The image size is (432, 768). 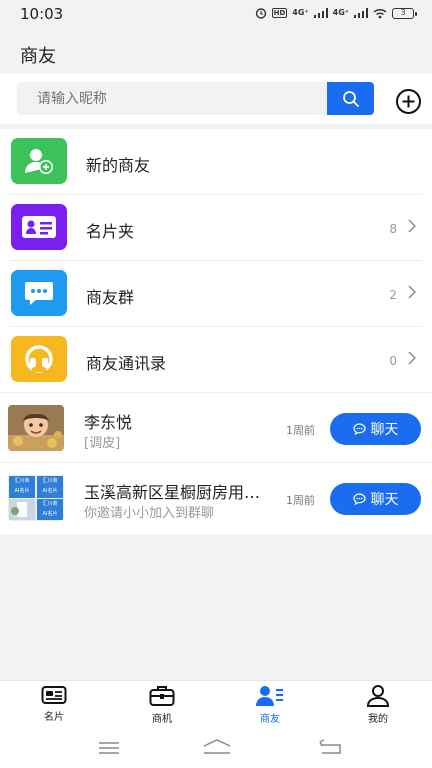 I want to click on hd-badge: HD, so click(x=279, y=13).